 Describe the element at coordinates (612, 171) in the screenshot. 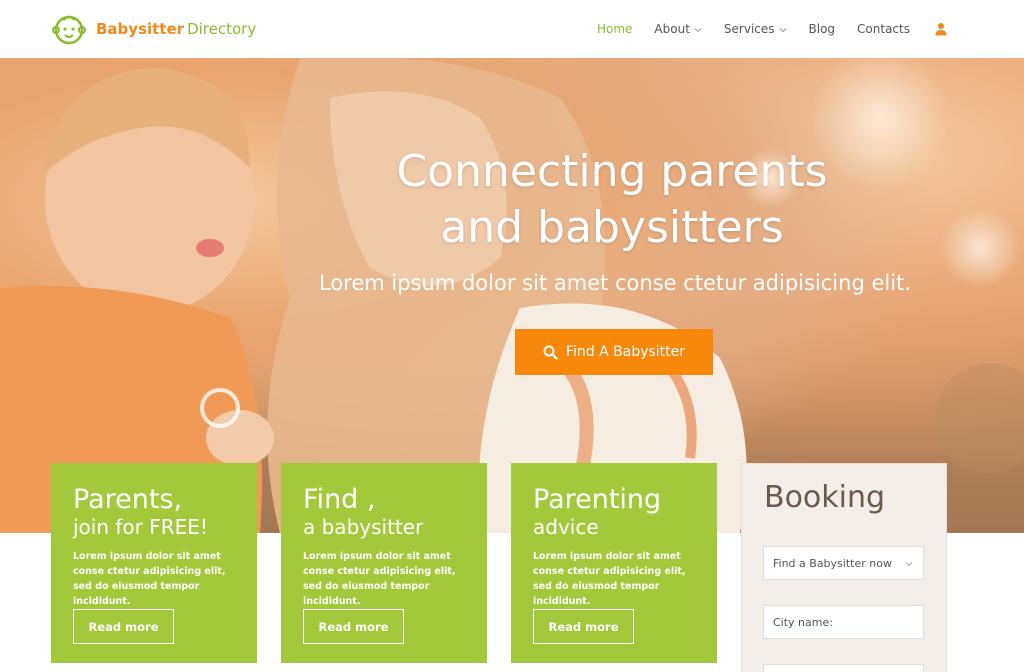

I see `hero-title-line1: Connecting parents` at that location.